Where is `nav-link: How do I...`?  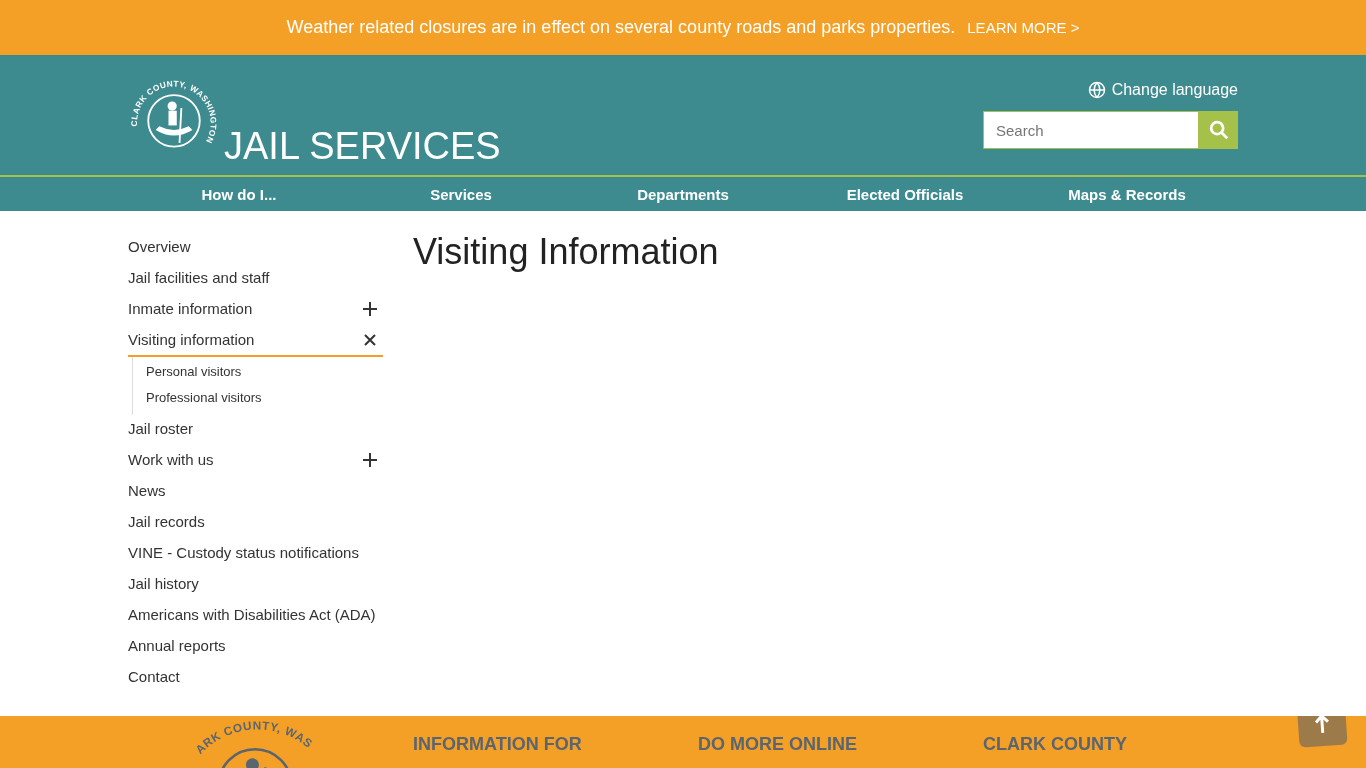
nav-link: How do I... is located at coordinates (239, 194).